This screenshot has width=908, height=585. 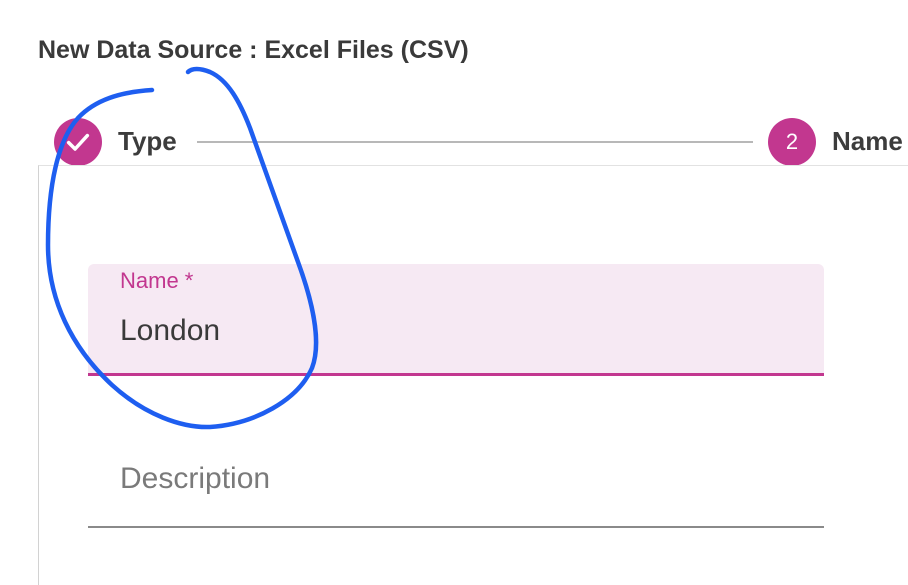 I want to click on name-input: London, so click(x=170, y=331).